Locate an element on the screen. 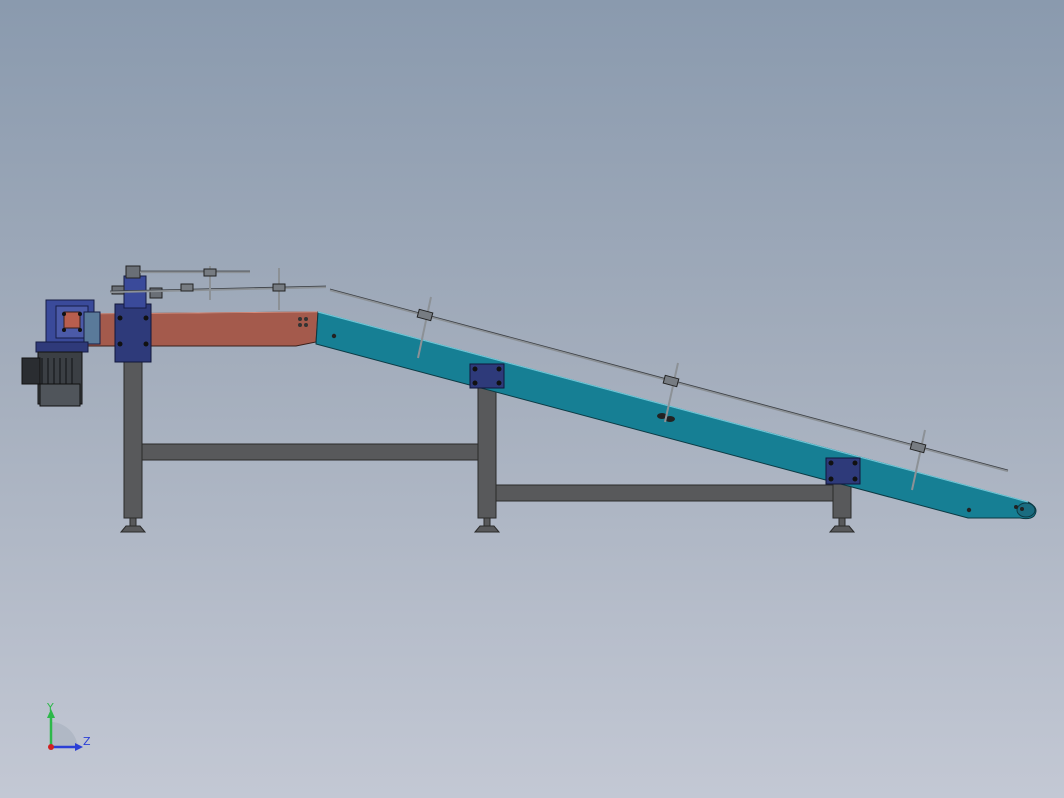 Image resolution: width=1064 pixels, height=798 pixels. lower-cross-beam is located at coordinates (664, 493).